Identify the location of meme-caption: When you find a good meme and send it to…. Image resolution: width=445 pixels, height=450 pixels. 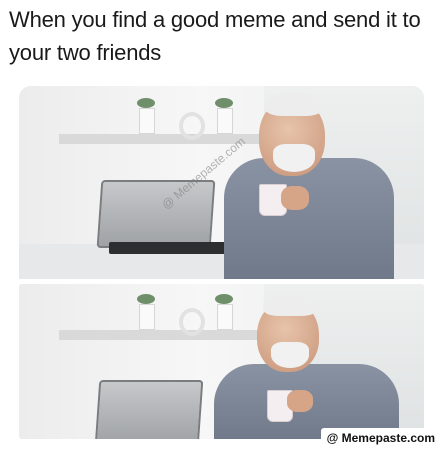
(215, 36).